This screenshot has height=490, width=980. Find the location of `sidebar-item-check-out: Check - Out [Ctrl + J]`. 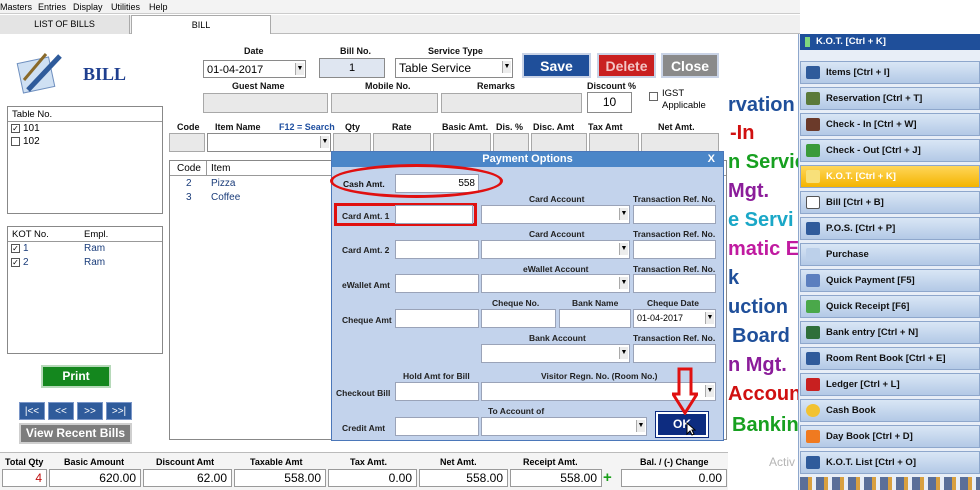

sidebar-item-check-out: Check - Out [Ctrl + J] is located at coordinates (890, 150).